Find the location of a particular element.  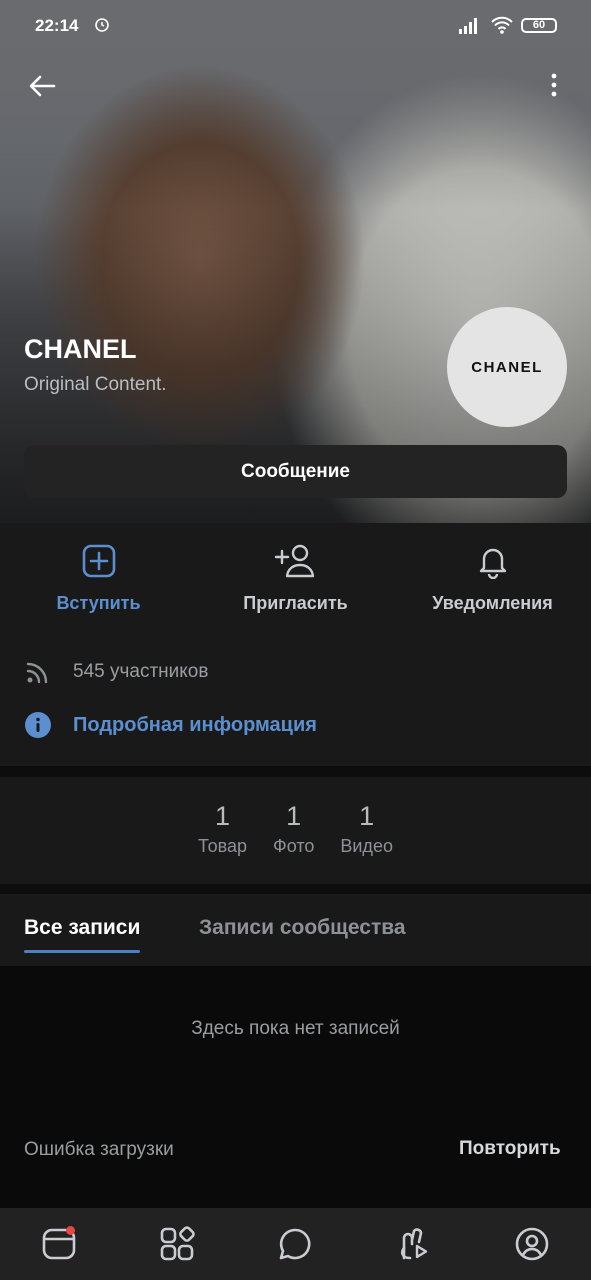

nav-messages is located at coordinates (295, 1244).